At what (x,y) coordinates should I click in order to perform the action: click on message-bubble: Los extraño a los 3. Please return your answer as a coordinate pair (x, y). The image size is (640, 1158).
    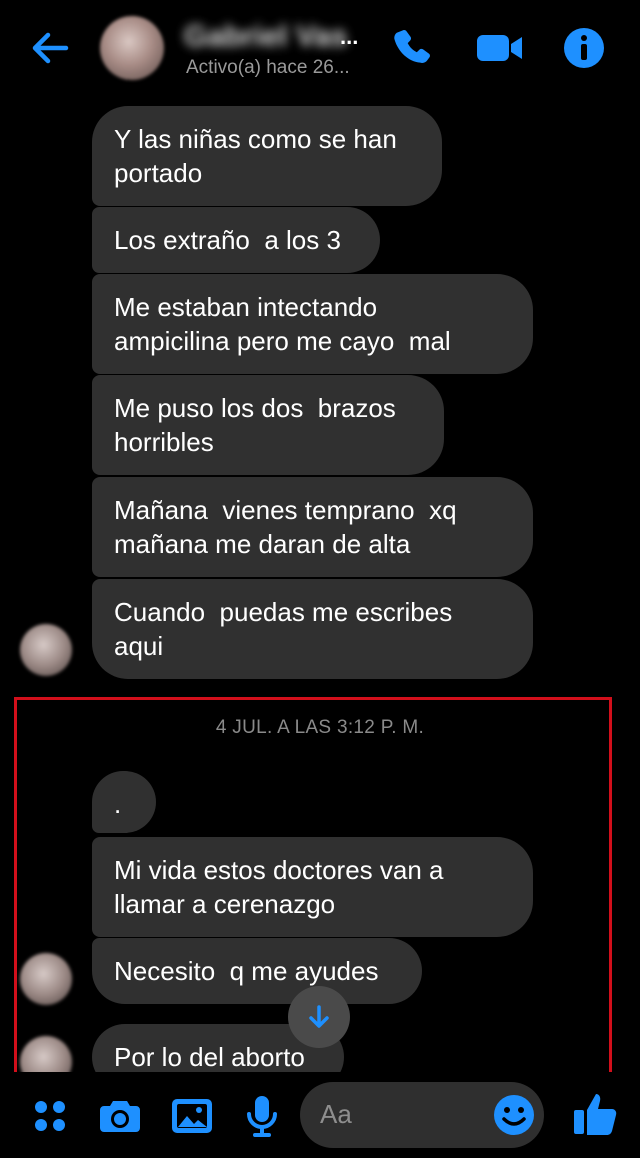
    Looking at the image, I should click on (236, 240).